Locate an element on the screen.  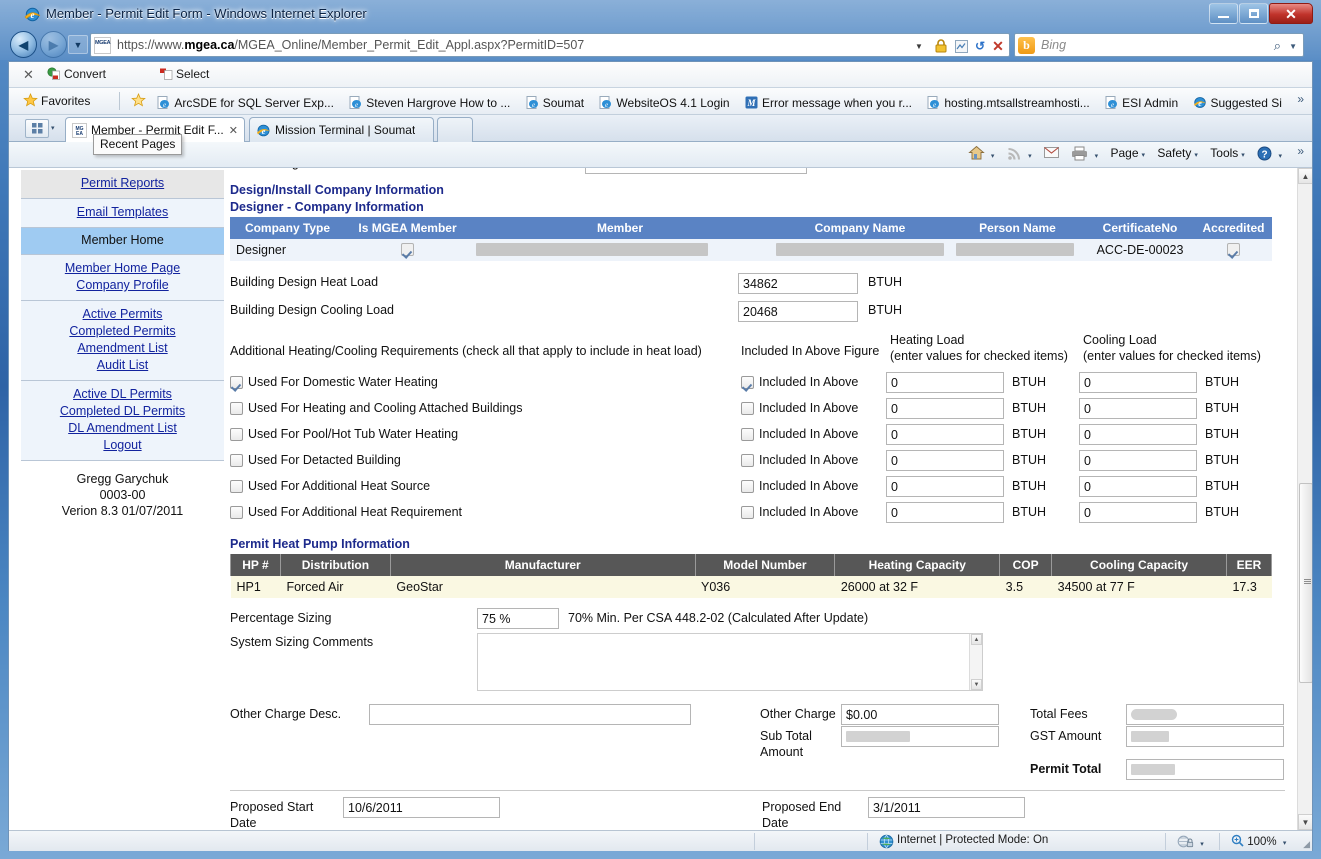
home-button: ▾ is located at coordinates (980, 153).